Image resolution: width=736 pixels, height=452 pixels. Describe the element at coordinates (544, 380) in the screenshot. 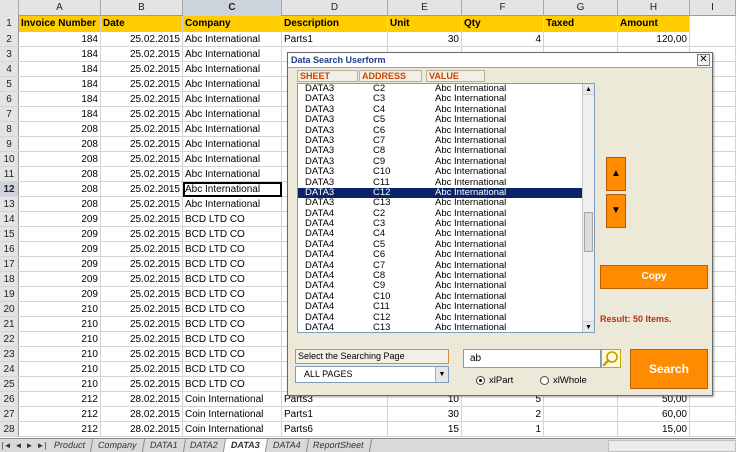

I see `radio-xlwhole-dot-icon` at that location.